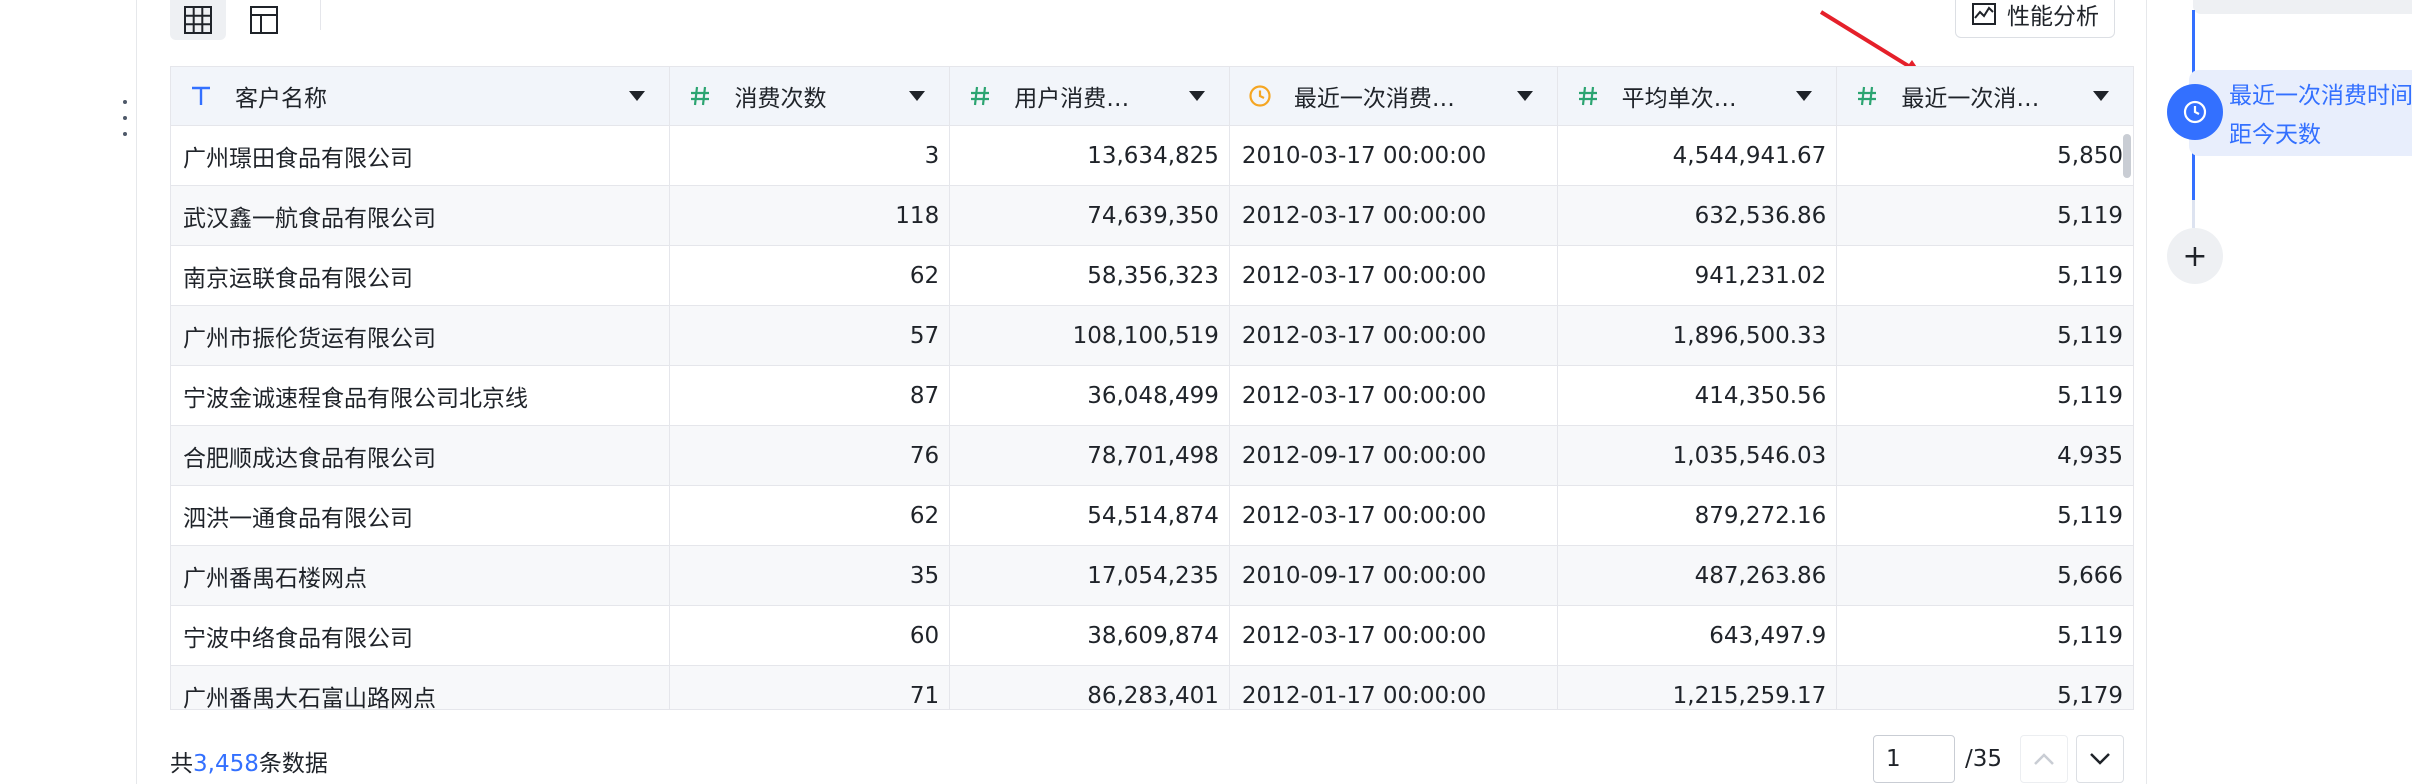  Describe the element at coordinates (2100, 759) in the screenshot. I see `next-page-button` at that location.